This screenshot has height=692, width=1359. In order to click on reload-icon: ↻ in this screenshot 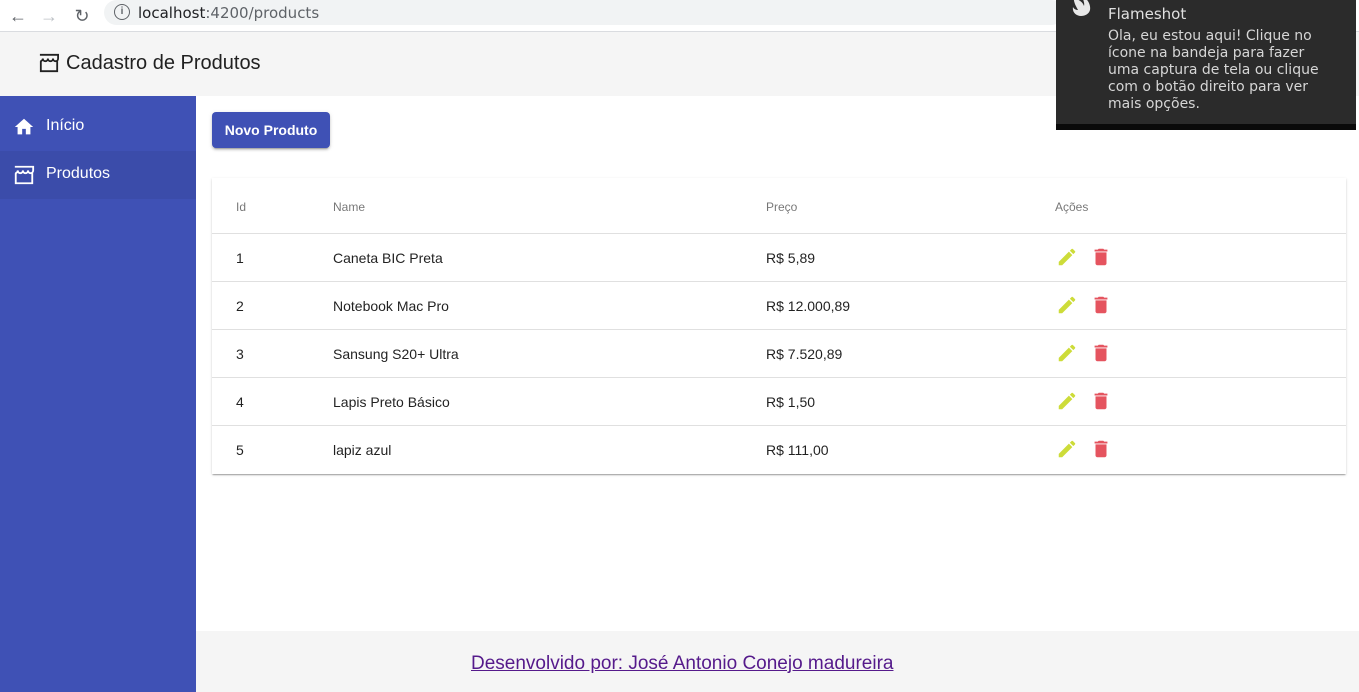, I will do `click(82, 16)`.